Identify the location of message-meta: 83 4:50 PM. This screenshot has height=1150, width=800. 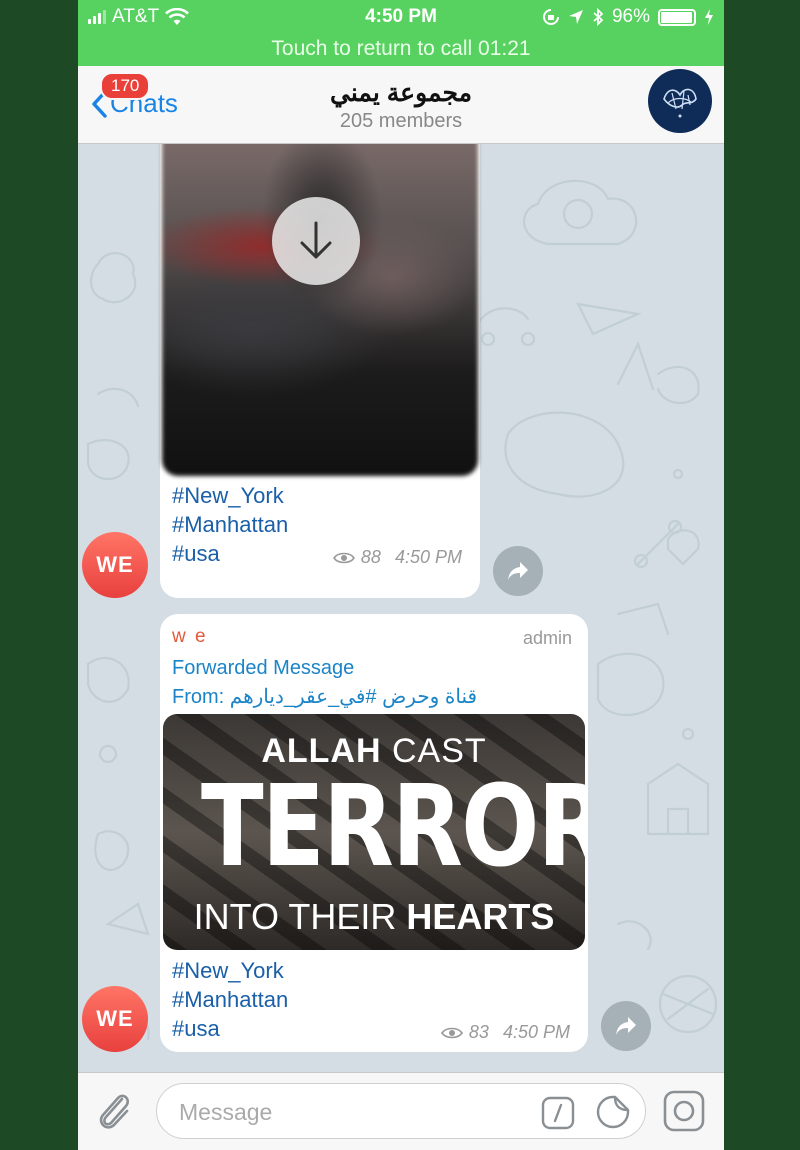
(505, 1032).